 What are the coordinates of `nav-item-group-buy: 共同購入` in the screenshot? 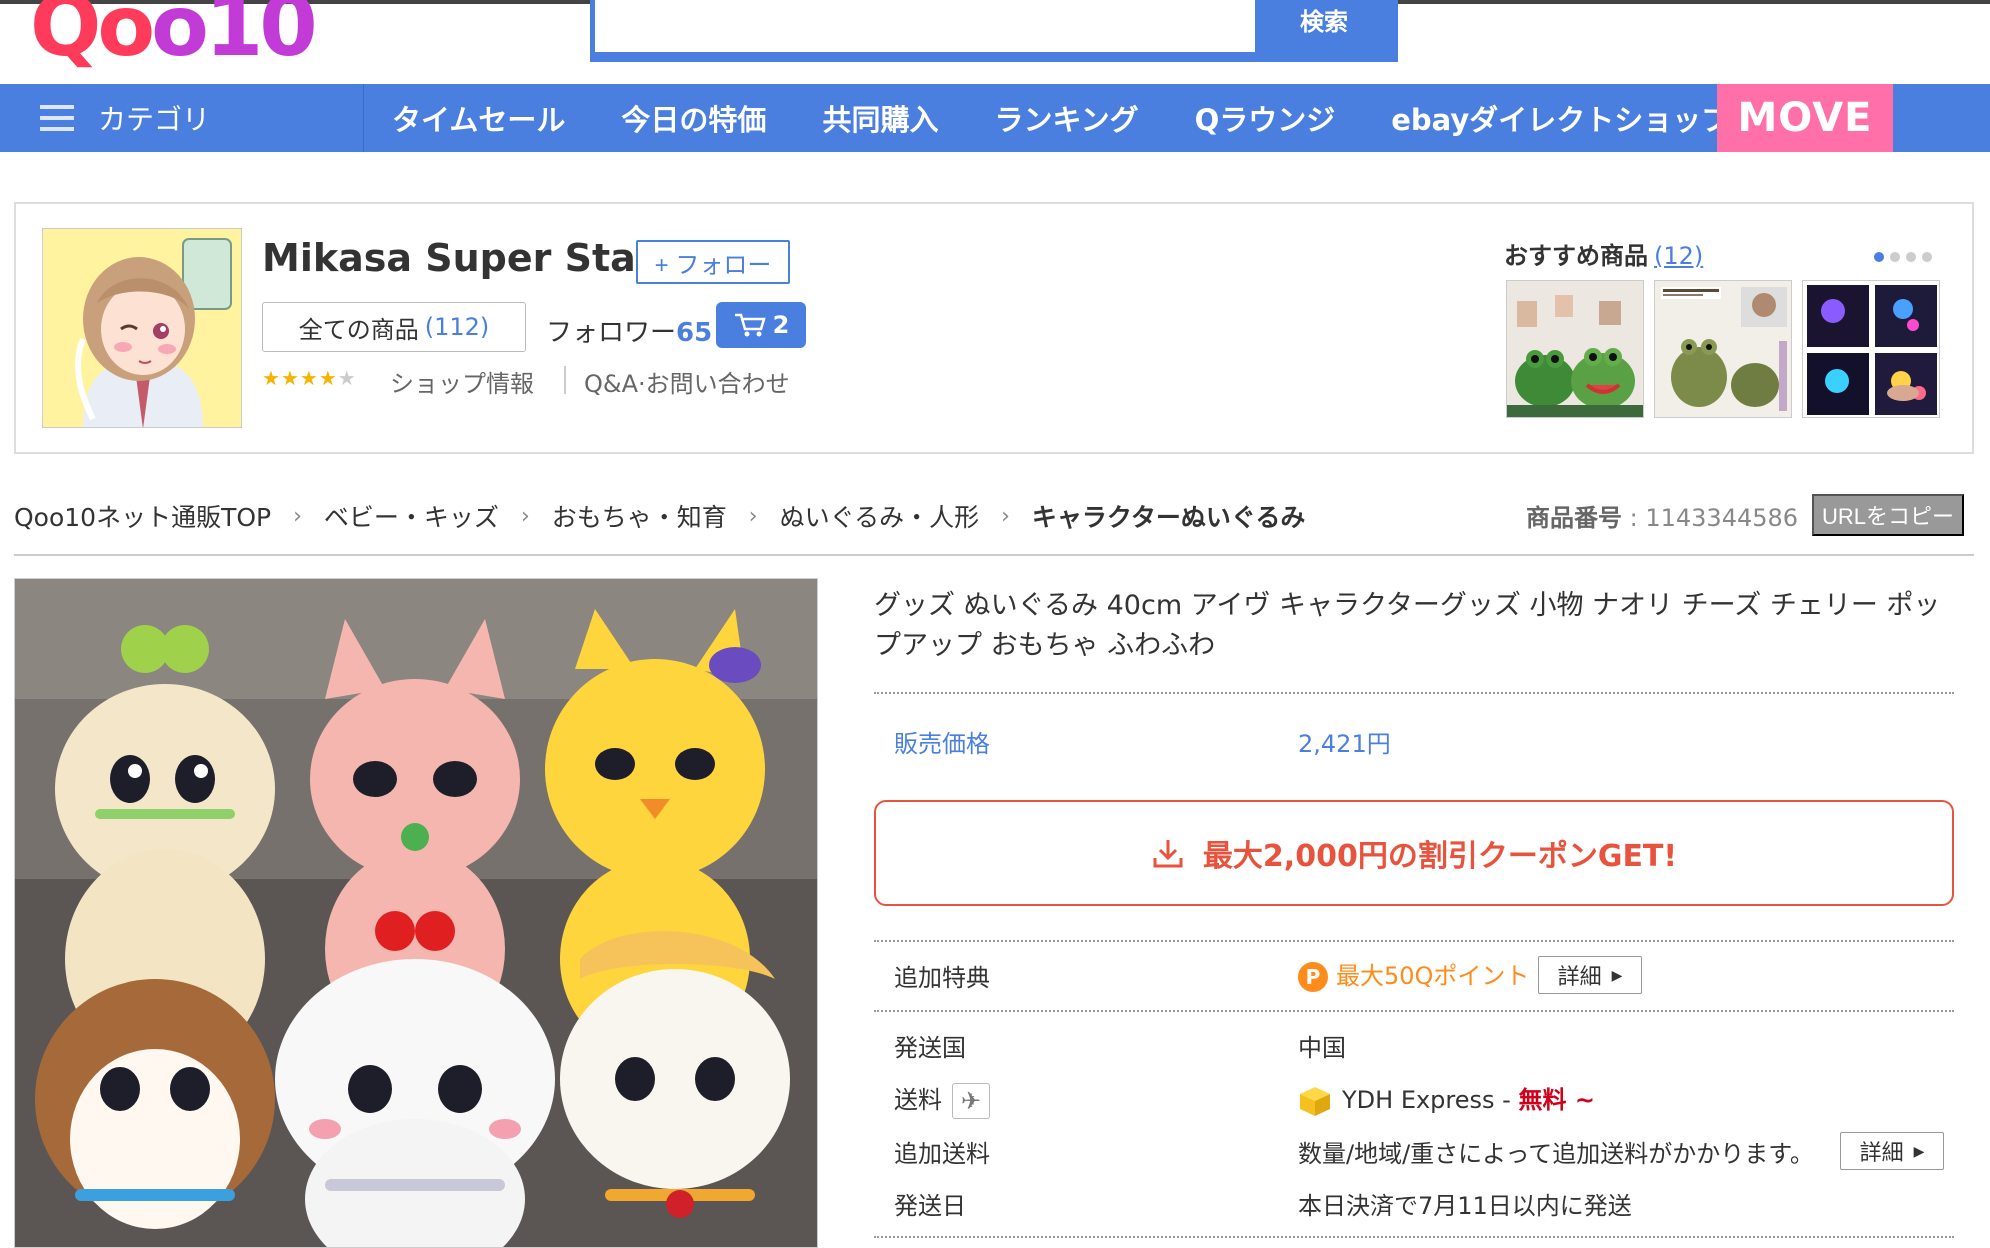 It's located at (880, 118).